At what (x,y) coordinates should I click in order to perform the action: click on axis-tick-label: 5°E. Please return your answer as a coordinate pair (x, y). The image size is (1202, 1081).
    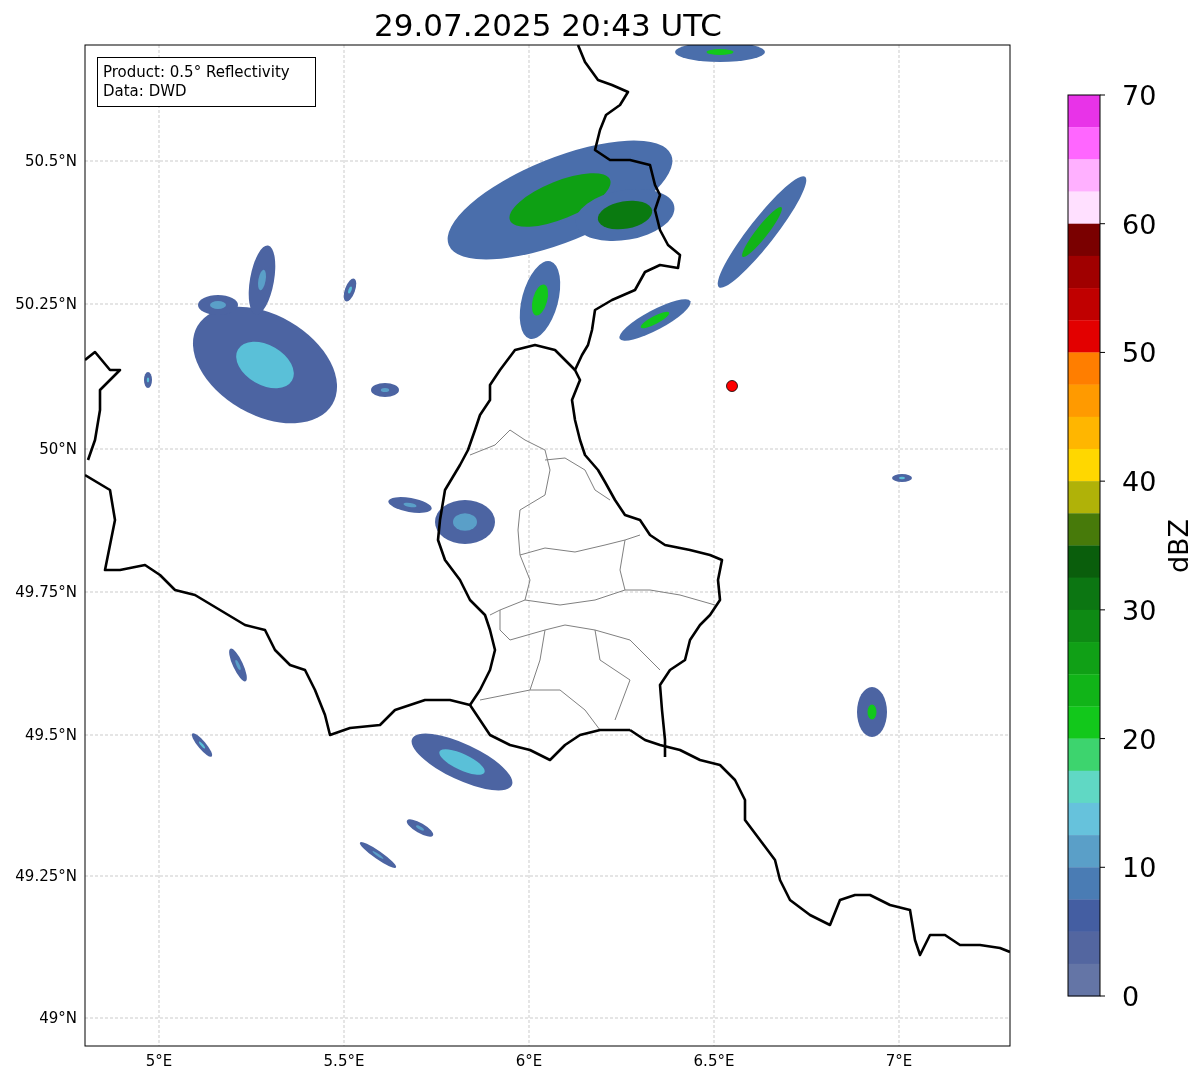
    Looking at the image, I should click on (159, 1061).